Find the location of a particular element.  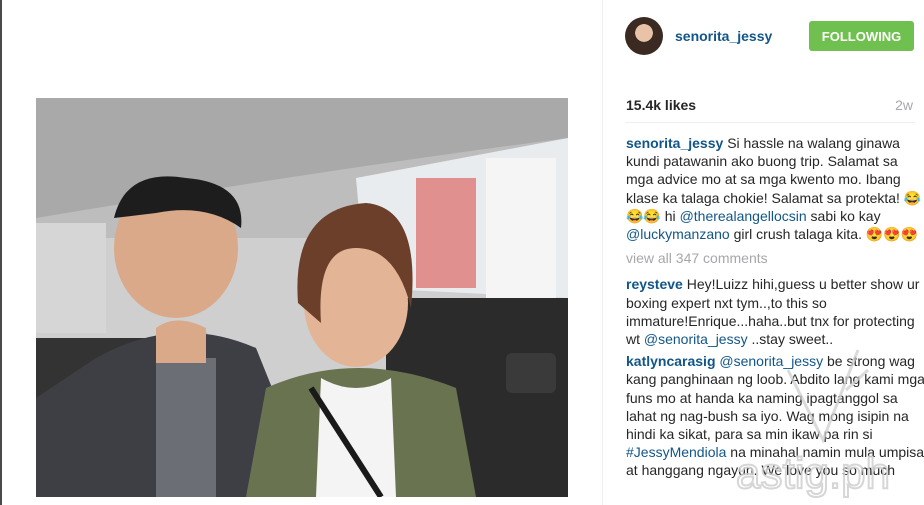

mention-link: #JessyMendiola is located at coordinates (676, 452).